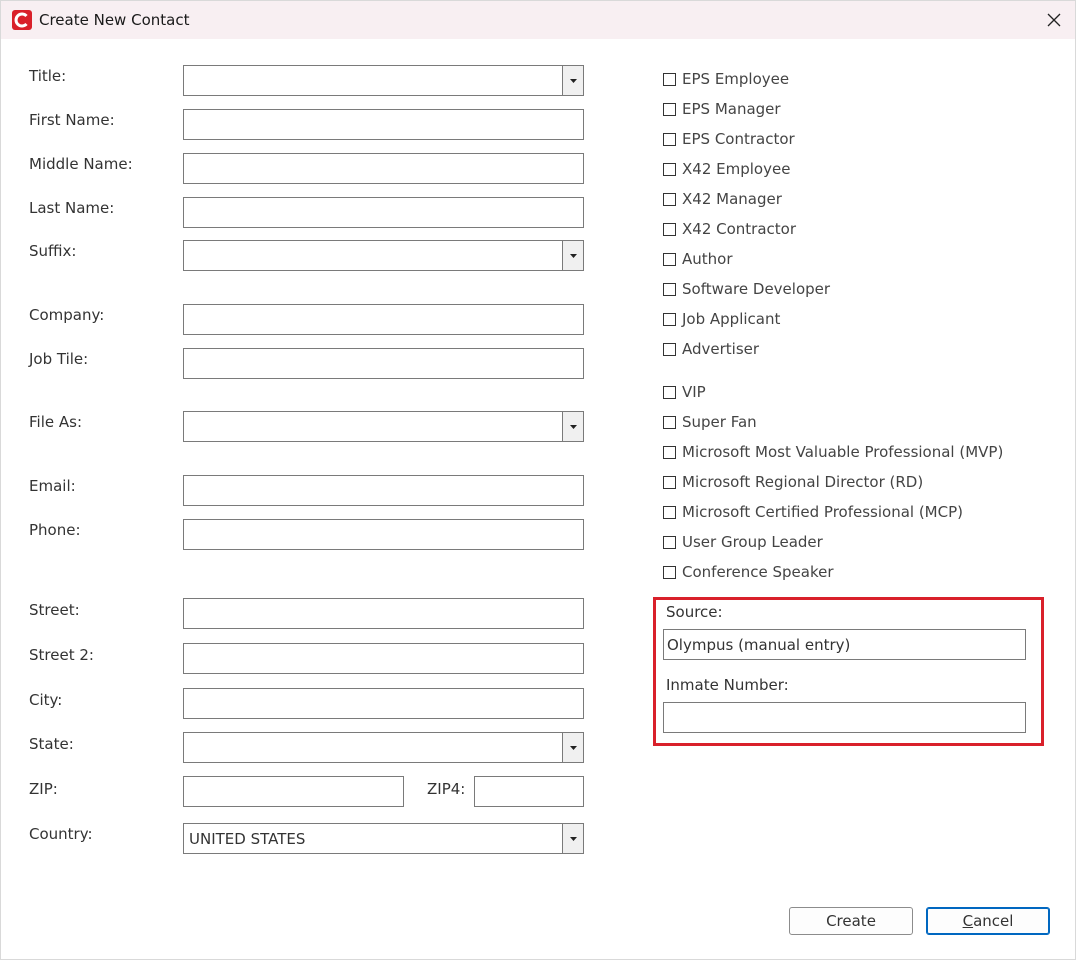 The height and width of the screenshot is (960, 1076). What do you see at coordinates (383, 363) in the screenshot?
I see `job-title-input` at bounding box center [383, 363].